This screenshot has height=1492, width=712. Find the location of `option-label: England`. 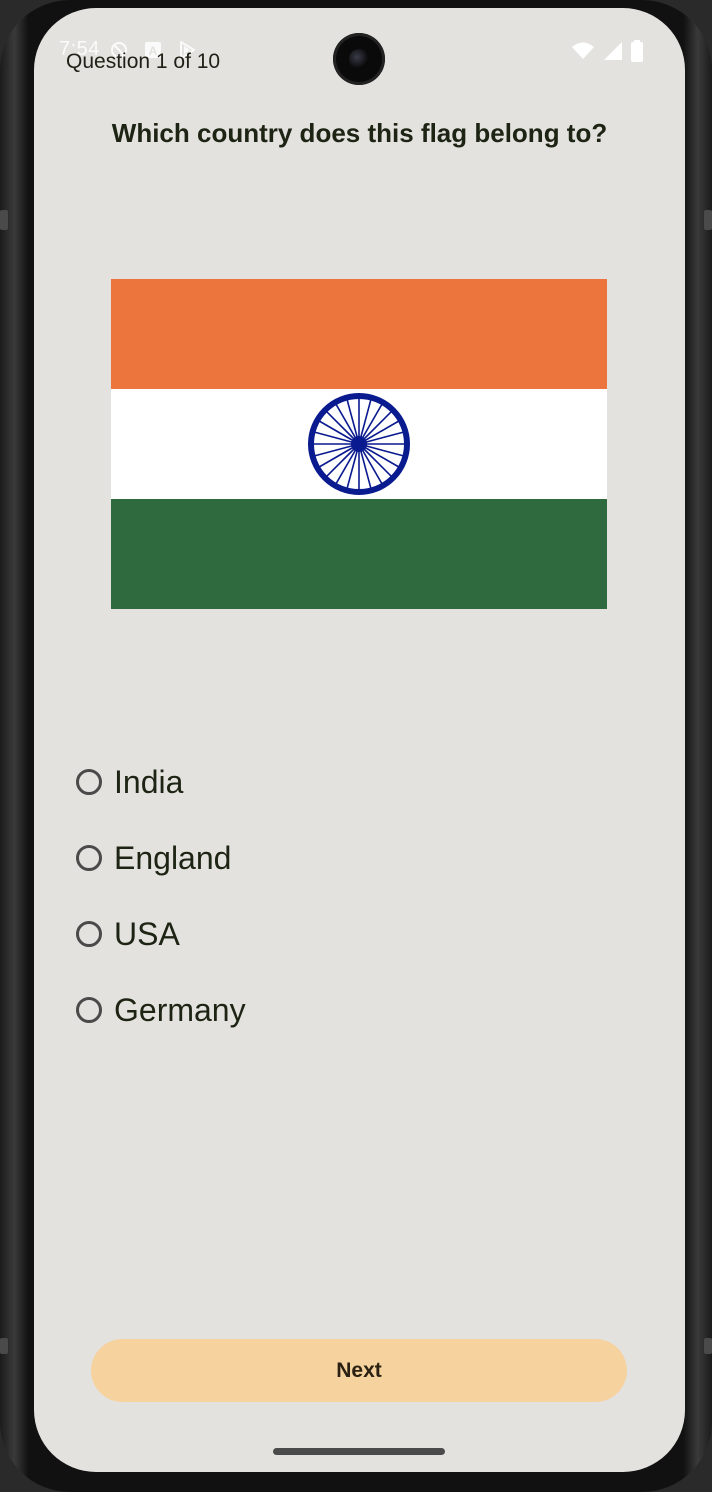

option-label: England is located at coordinates (173, 857).